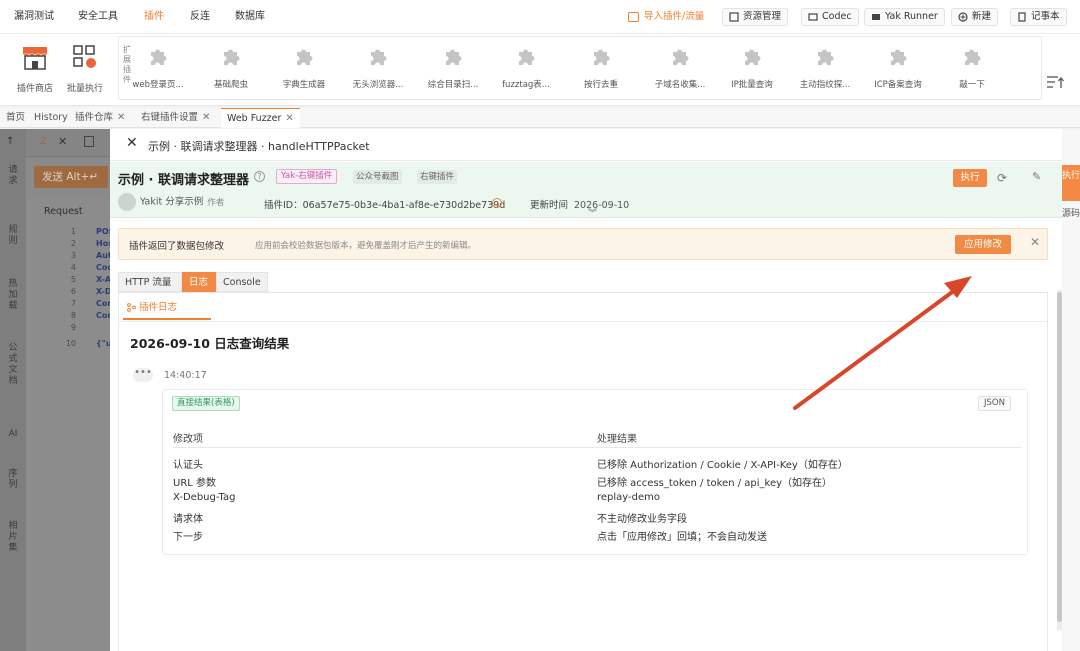  What do you see at coordinates (171, 202) in the screenshot?
I see `plugin-author: Yakit 分享示例 作者` at bounding box center [171, 202].